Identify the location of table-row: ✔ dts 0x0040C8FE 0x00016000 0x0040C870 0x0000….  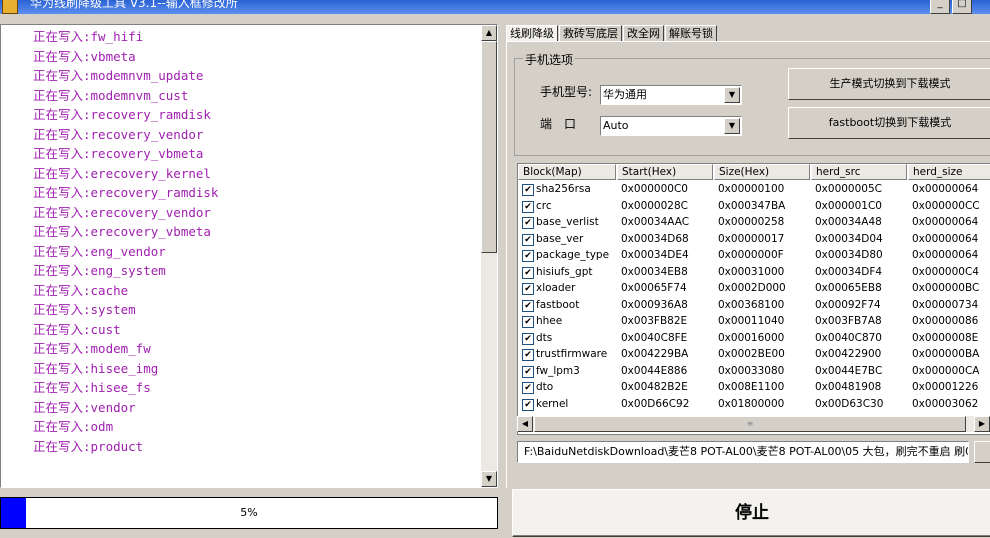
(754, 338).